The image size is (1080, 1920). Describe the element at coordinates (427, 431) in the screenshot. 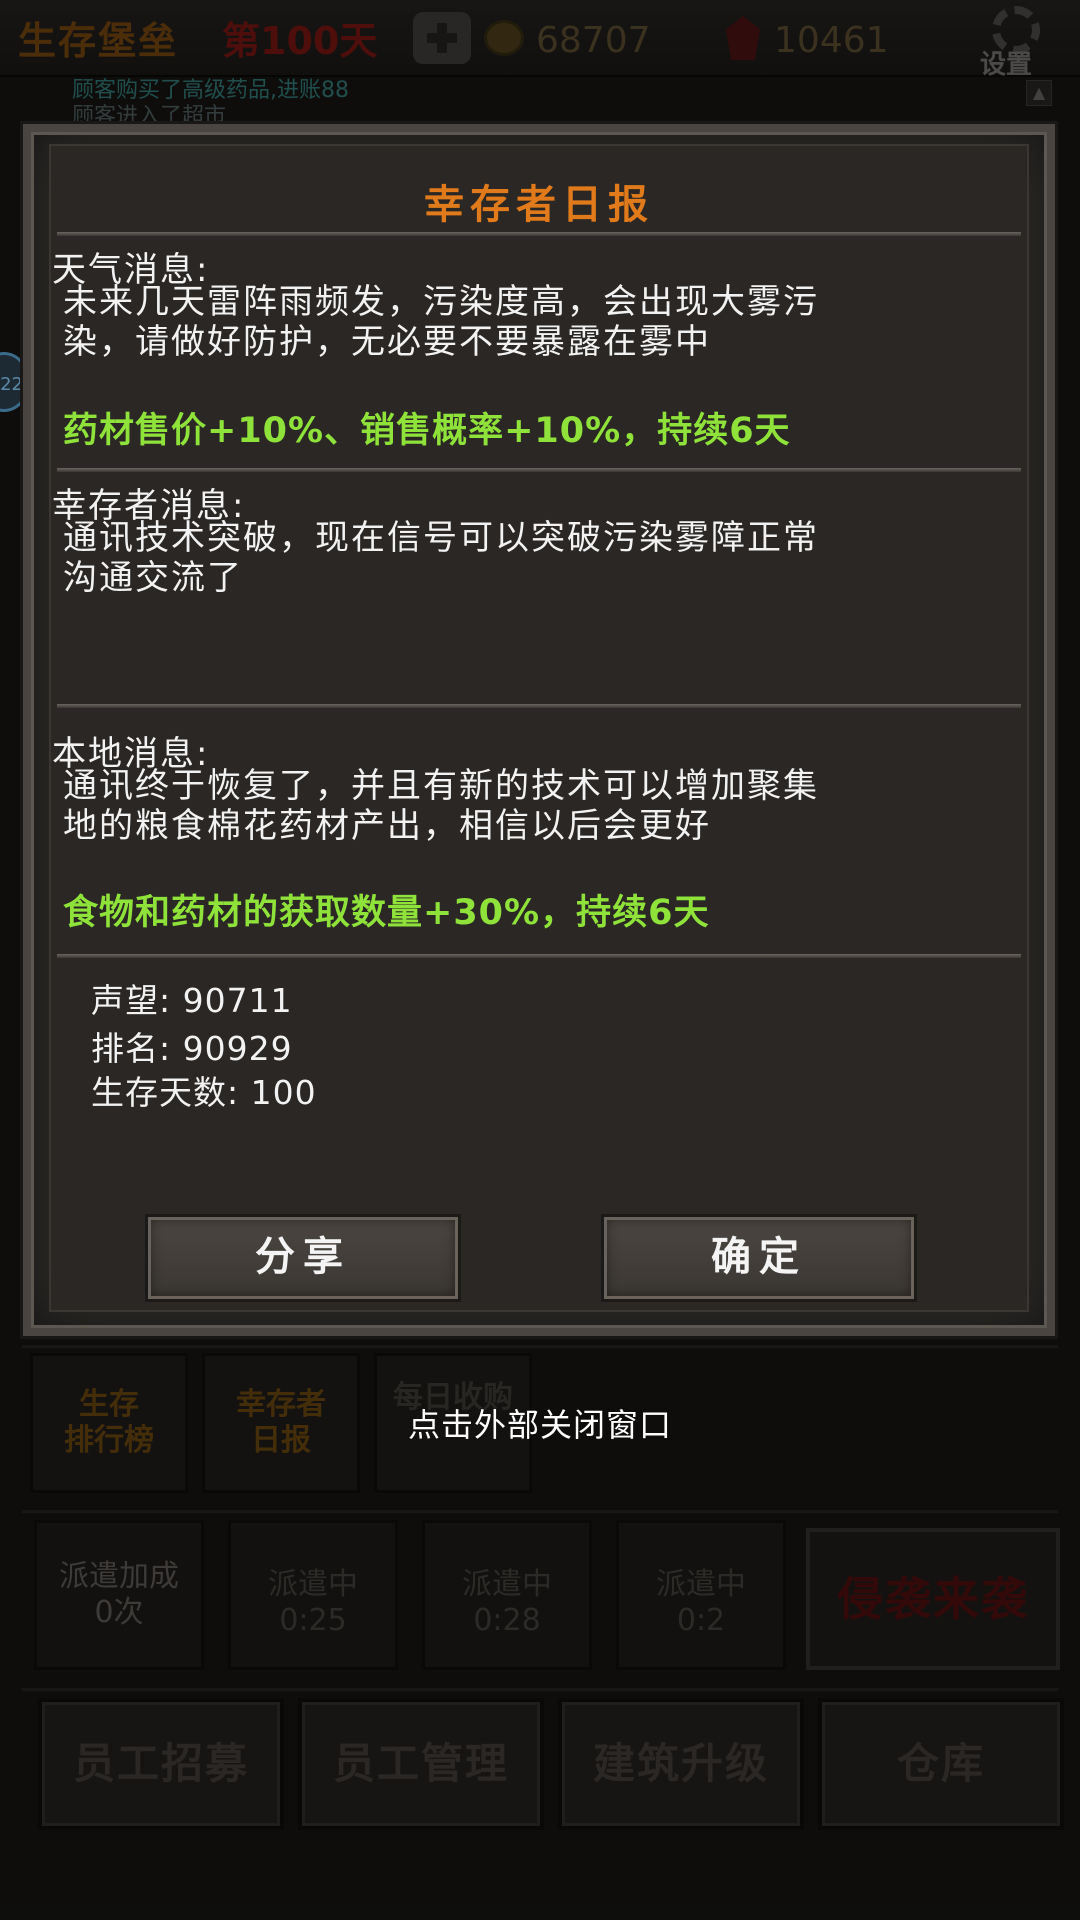

I see `weather-effect: 药材售价+10%、销售概率+10%，持续6天` at that location.